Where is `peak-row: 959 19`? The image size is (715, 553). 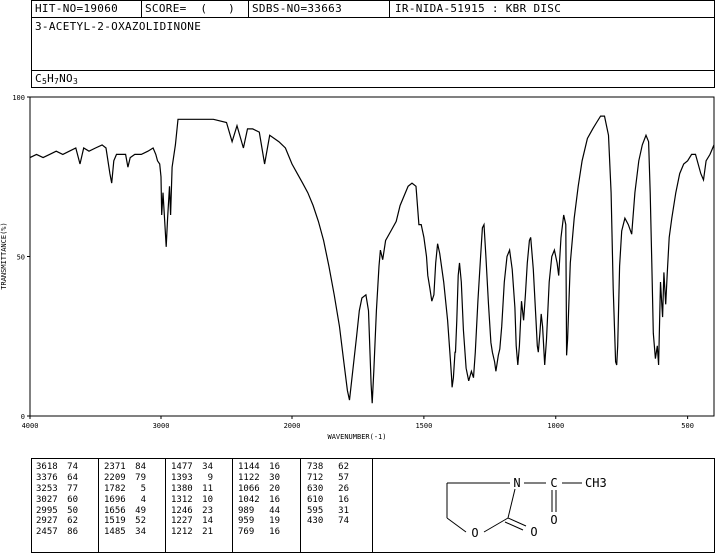
peak-row: 959 19 is located at coordinates (259, 521).